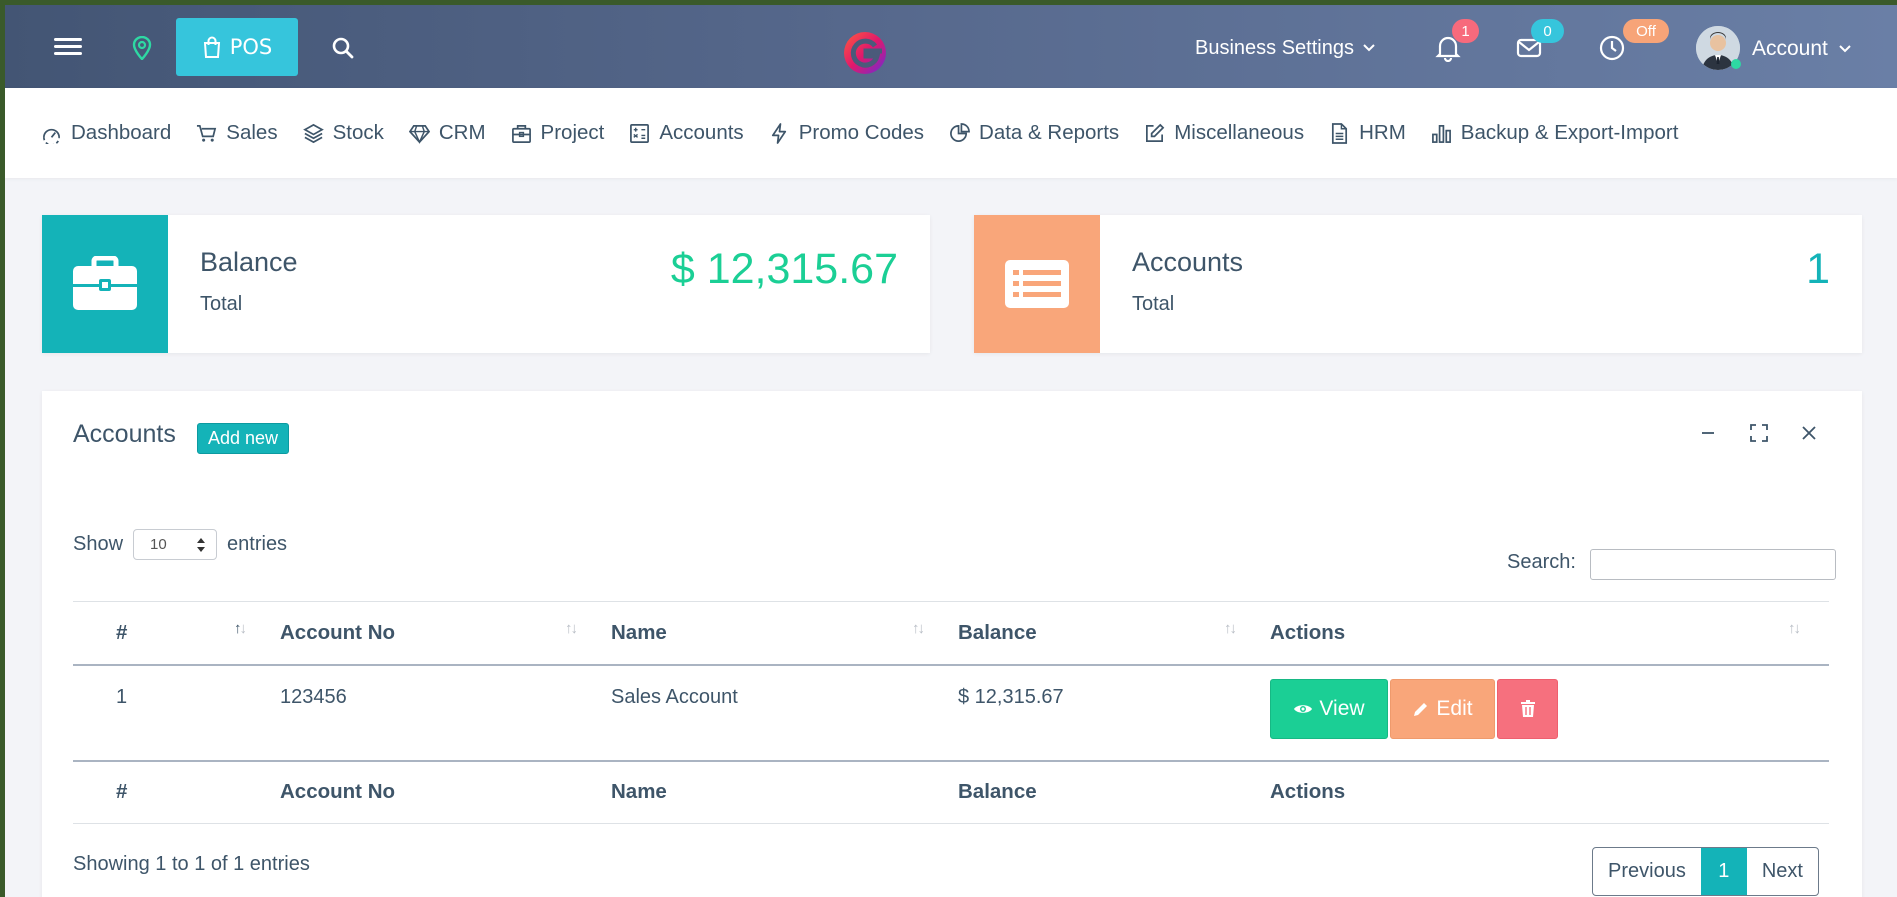 The height and width of the screenshot is (897, 1897). I want to click on menu-item-hrm: HRM, so click(1367, 133).